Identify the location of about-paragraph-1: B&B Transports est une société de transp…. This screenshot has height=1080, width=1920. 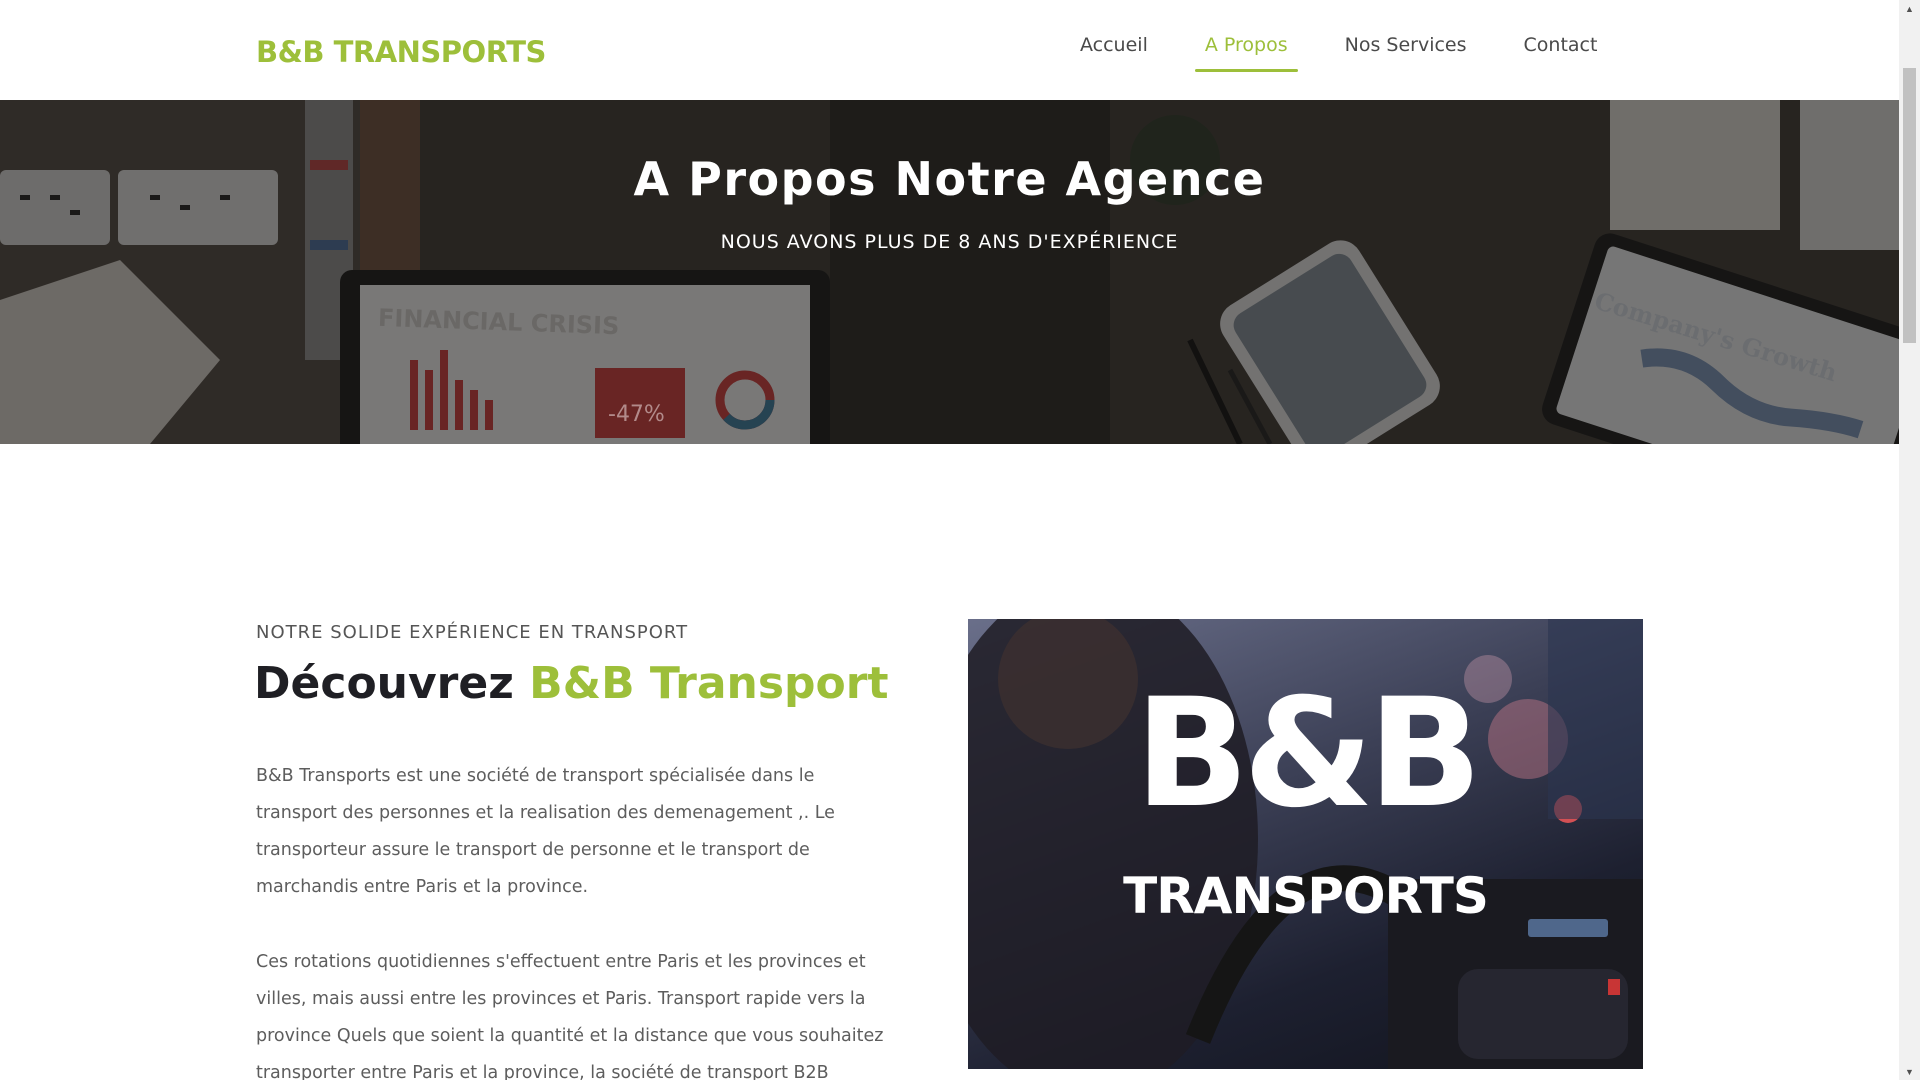
(545, 831).